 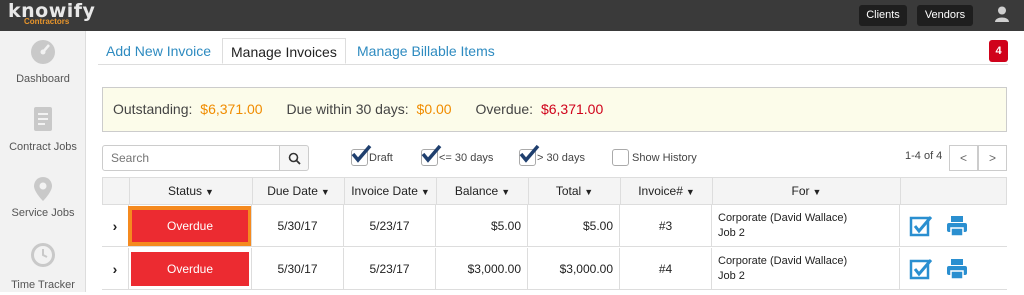 I want to click on header-due-date: Due Date ▼, so click(x=298, y=191).